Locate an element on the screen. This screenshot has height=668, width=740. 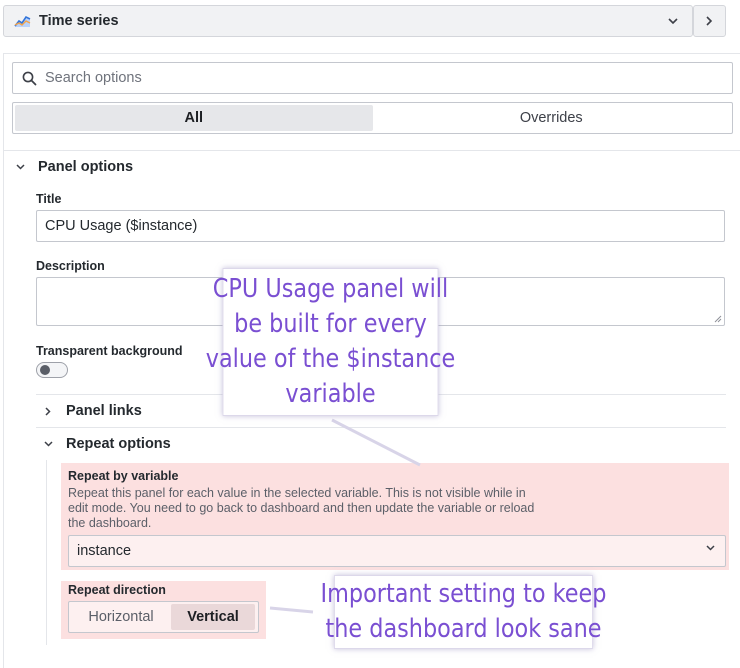
transparent-background-label: Transparent background is located at coordinates (109, 351).